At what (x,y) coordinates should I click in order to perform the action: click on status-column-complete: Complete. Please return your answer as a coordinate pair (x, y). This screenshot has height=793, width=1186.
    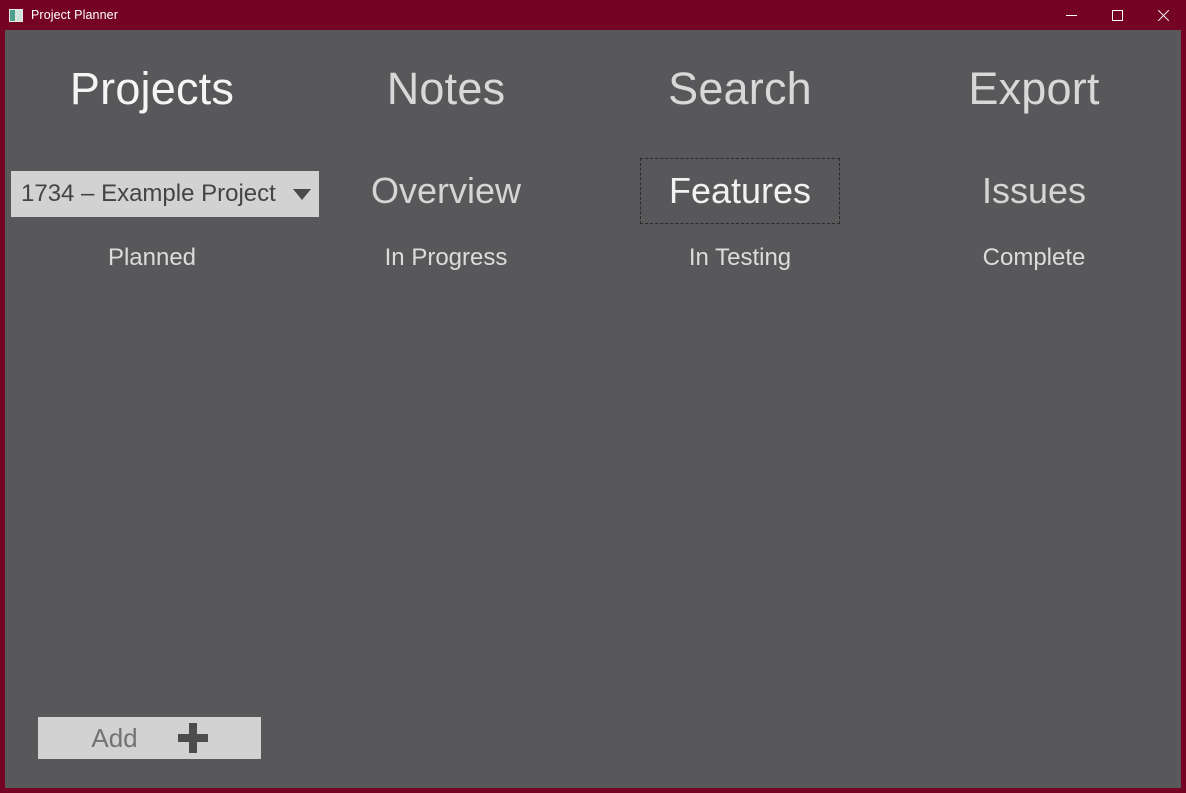
    Looking at the image, I should click on (1034, 258).